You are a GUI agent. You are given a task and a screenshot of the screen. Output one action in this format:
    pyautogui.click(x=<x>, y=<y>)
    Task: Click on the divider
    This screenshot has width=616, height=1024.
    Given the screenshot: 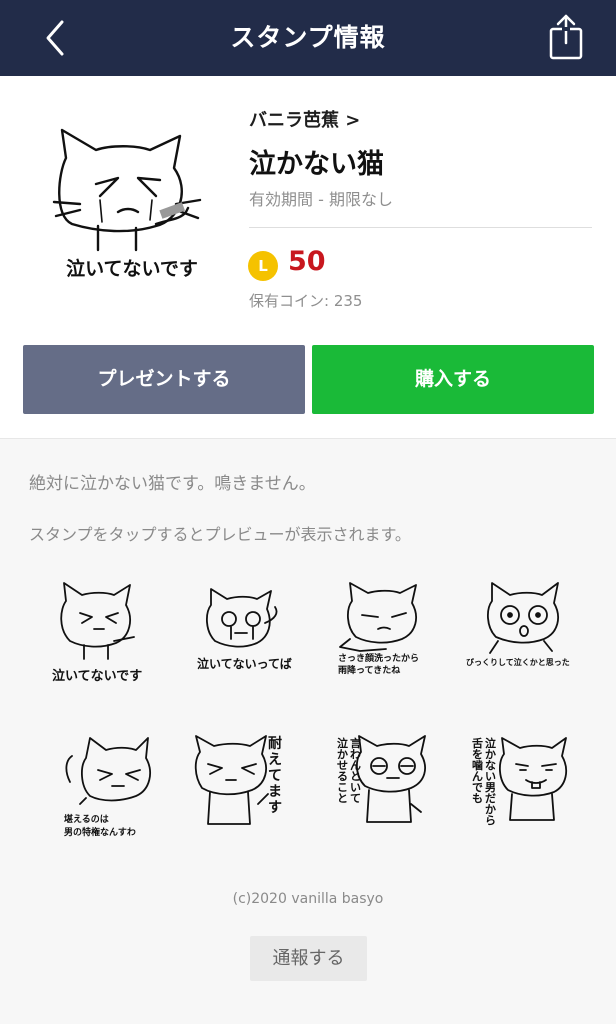 What is the action you would take?
    pyautogui.click(x=420, y=227)
    